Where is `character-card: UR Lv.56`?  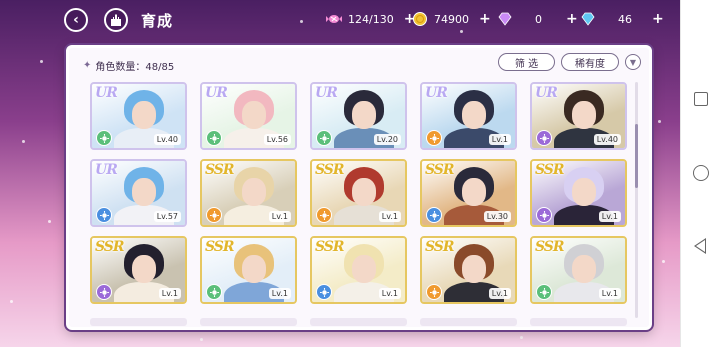
character-card: UR Lv.56 is located at coordinates (248, 116).